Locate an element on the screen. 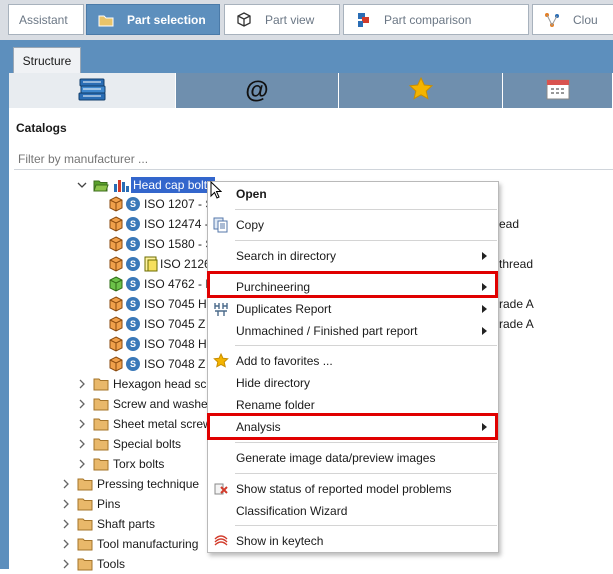 The width and height of the screenshot is (613, 574). tree-label: ISO 2126 is located at coordinates (185, 264).